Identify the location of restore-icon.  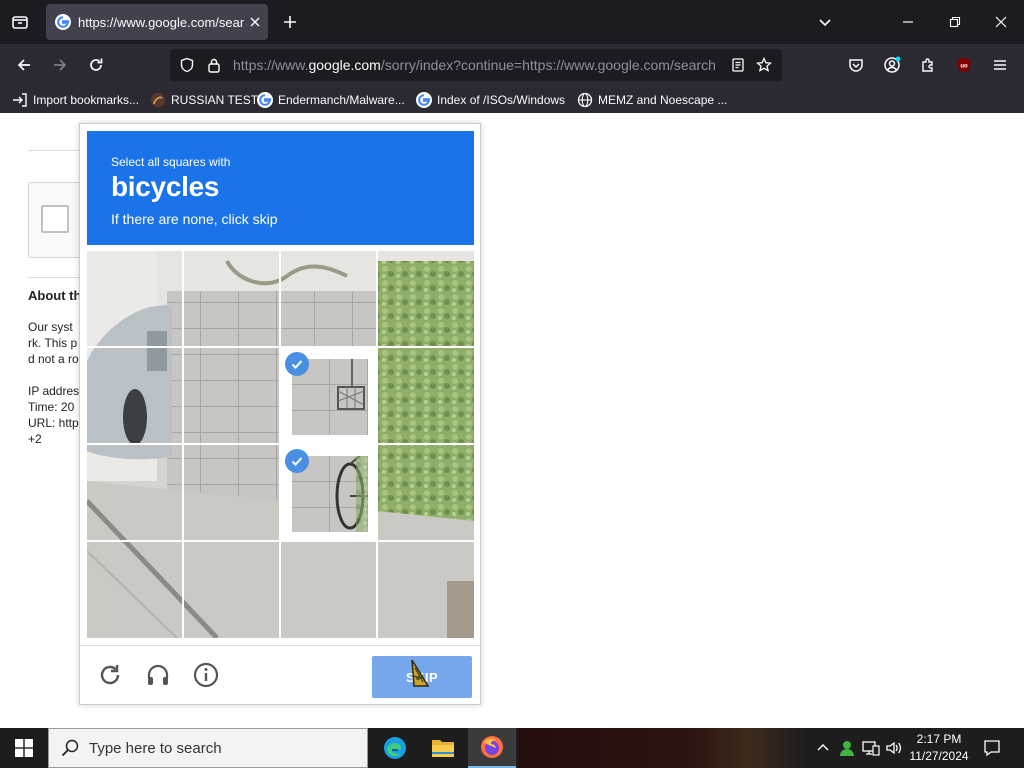
(955, 22).